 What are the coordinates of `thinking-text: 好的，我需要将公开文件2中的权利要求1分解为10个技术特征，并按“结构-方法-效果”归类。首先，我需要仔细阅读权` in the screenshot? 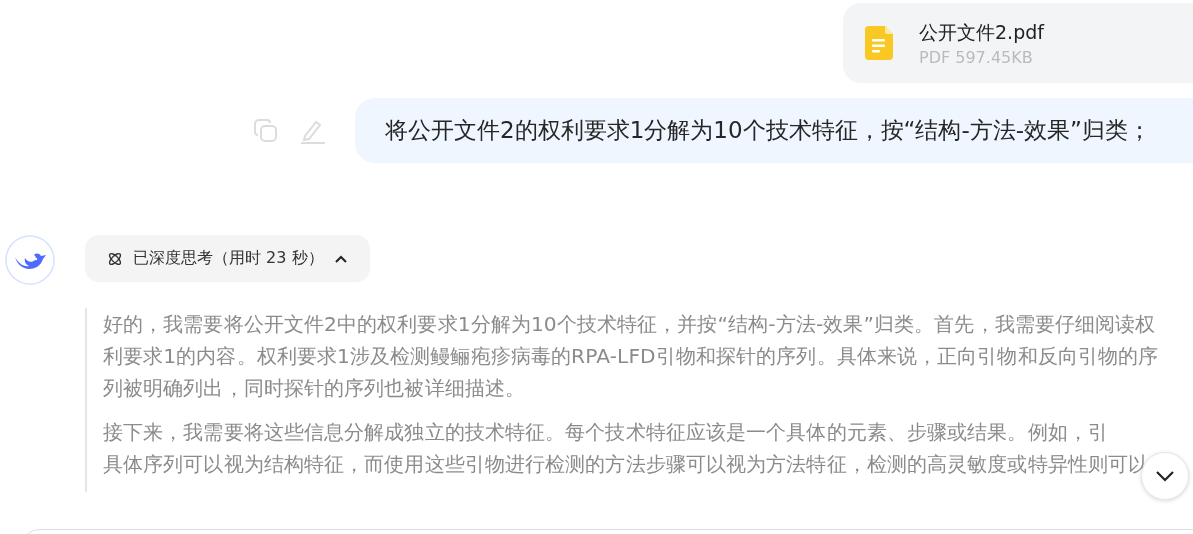 It's located at (630, 324).